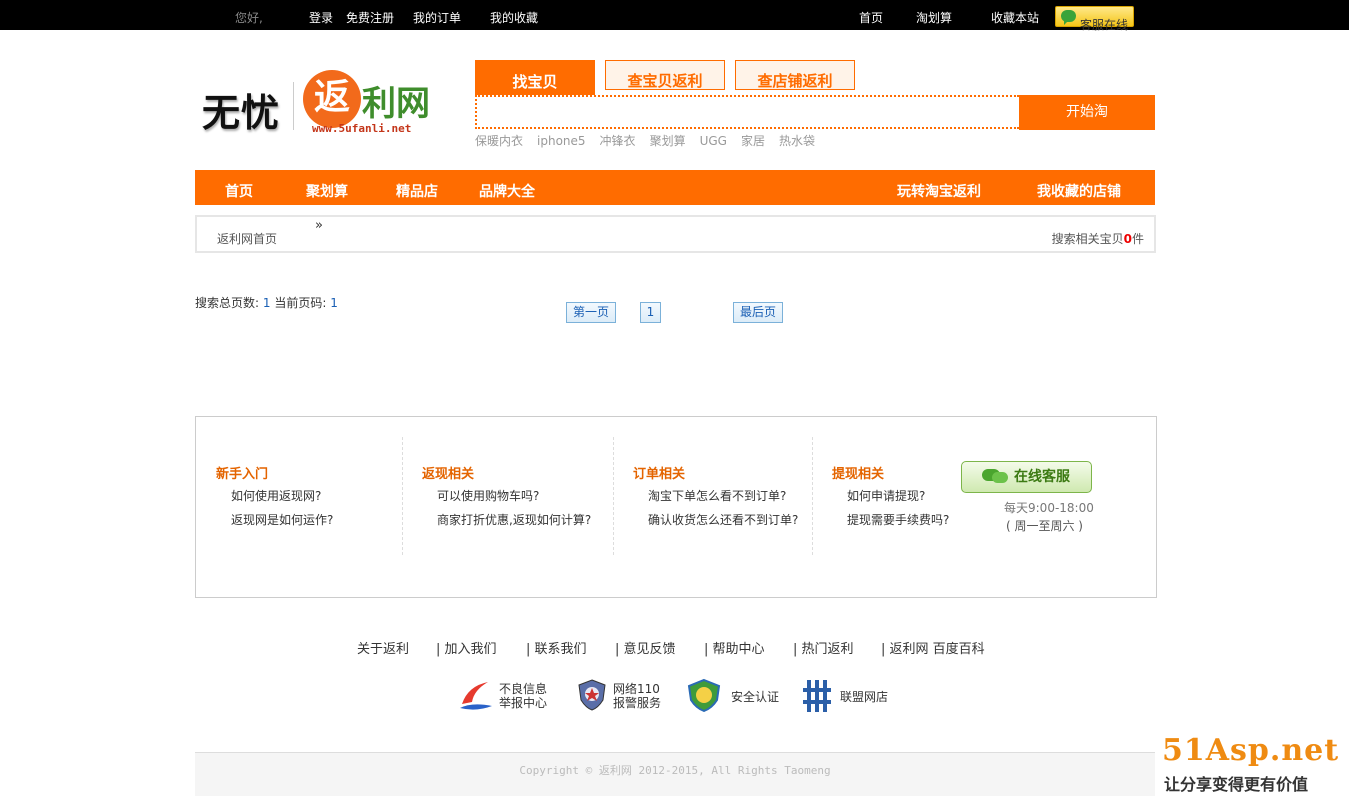 This screenshot has width=1349, height=806. Describe the element at coordinates (704, 695) in the screenshot. I see `security-shield-icon` at that location.